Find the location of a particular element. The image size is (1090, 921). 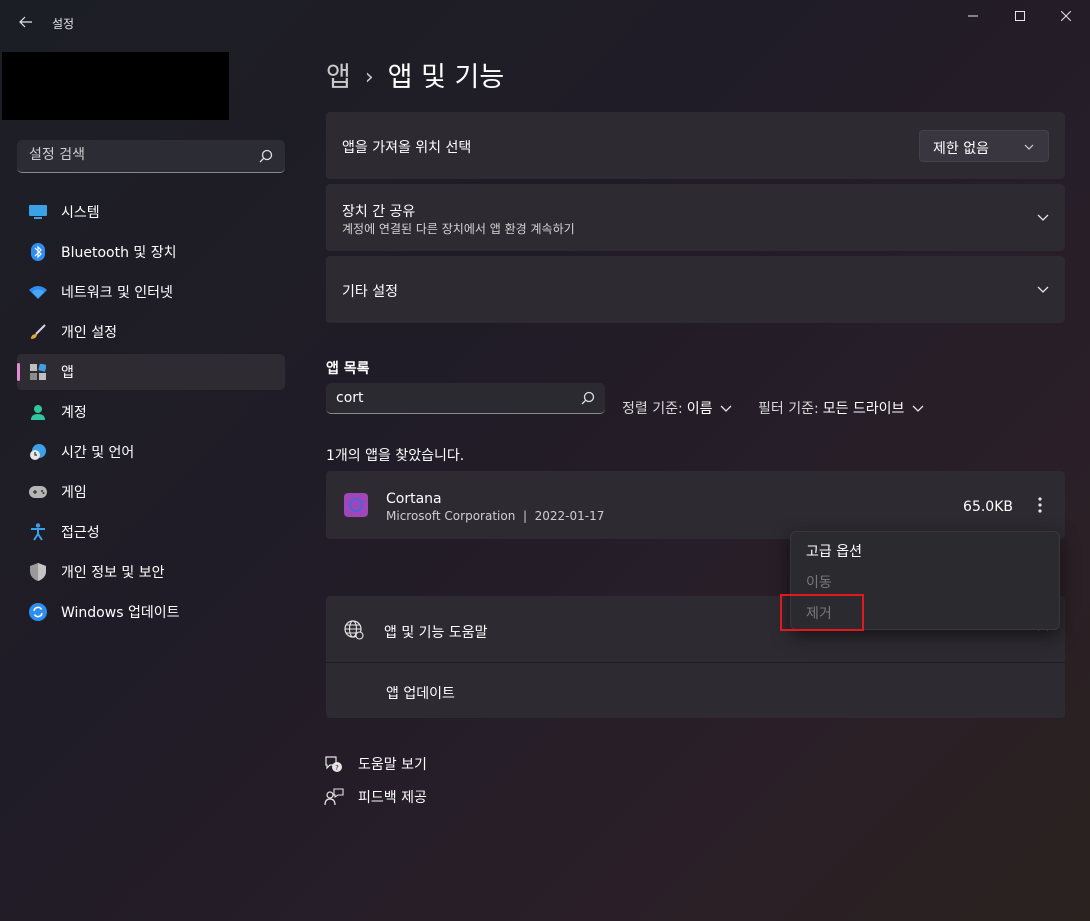

maximize-button is located at coordinates (1020, 17).